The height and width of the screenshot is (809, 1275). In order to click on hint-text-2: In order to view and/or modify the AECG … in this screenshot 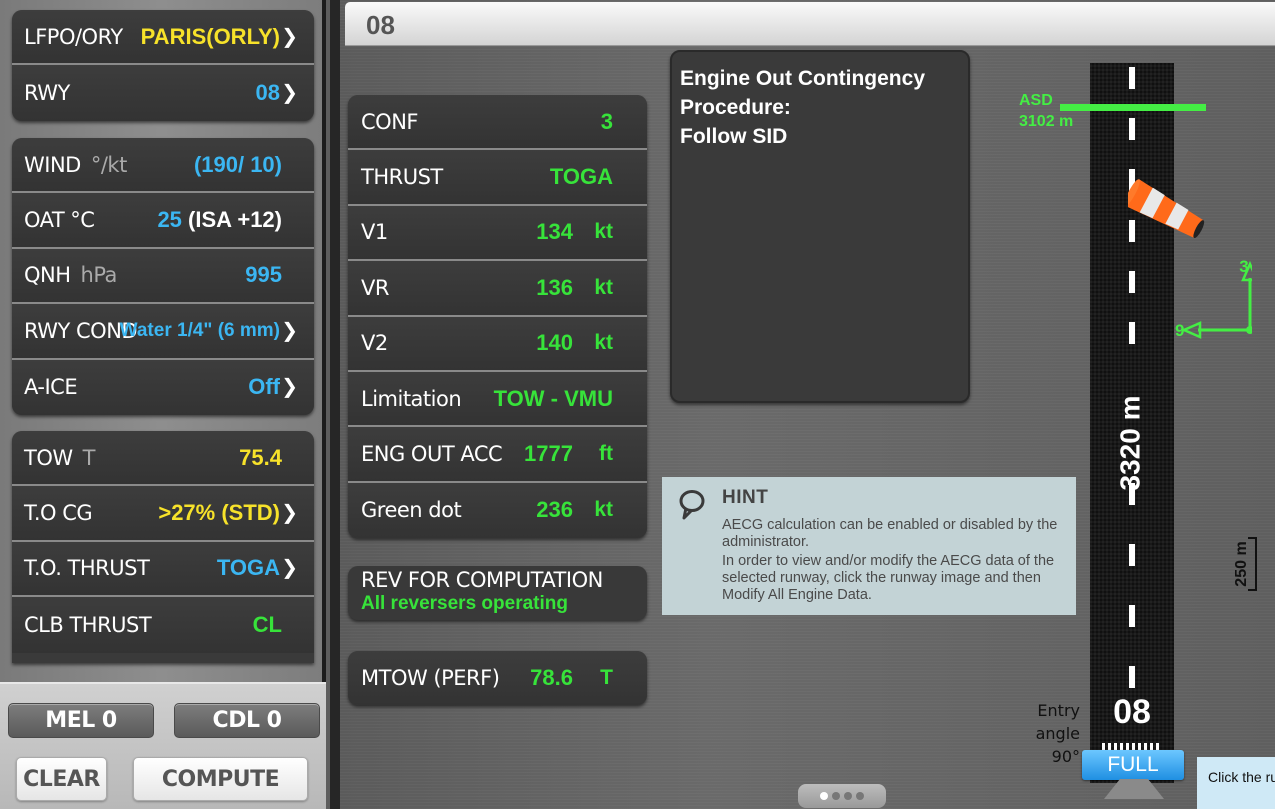, I will do `click(888, 578)`.